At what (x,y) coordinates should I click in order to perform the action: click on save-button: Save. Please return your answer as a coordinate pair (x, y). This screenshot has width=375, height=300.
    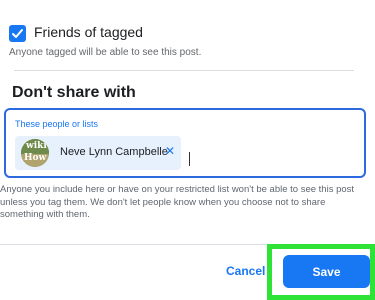
    Looking at the image, I should click on (326, 271).